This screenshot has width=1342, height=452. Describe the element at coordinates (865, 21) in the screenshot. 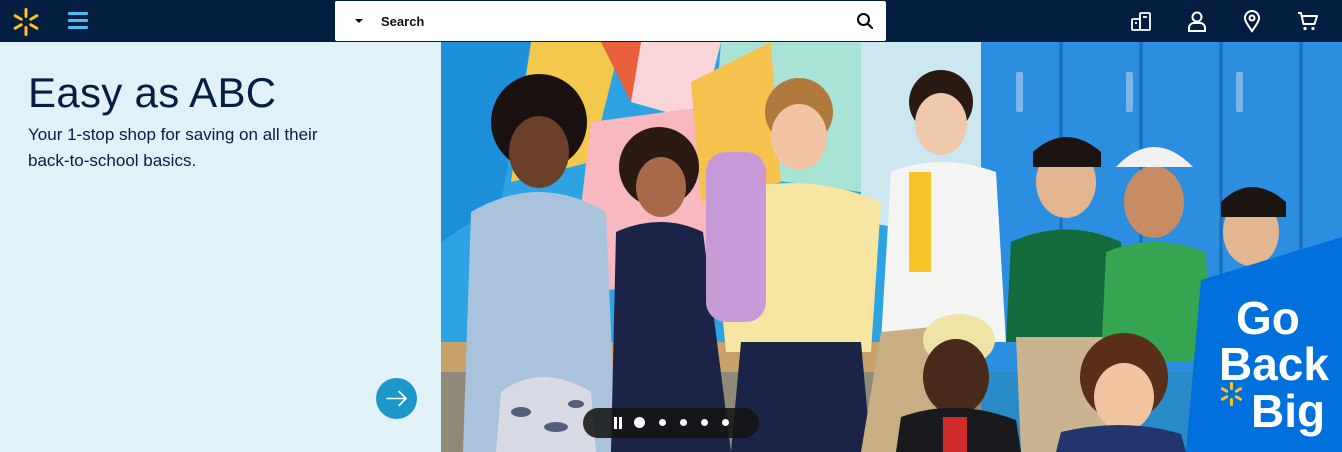

I see `search-icon` at that location.